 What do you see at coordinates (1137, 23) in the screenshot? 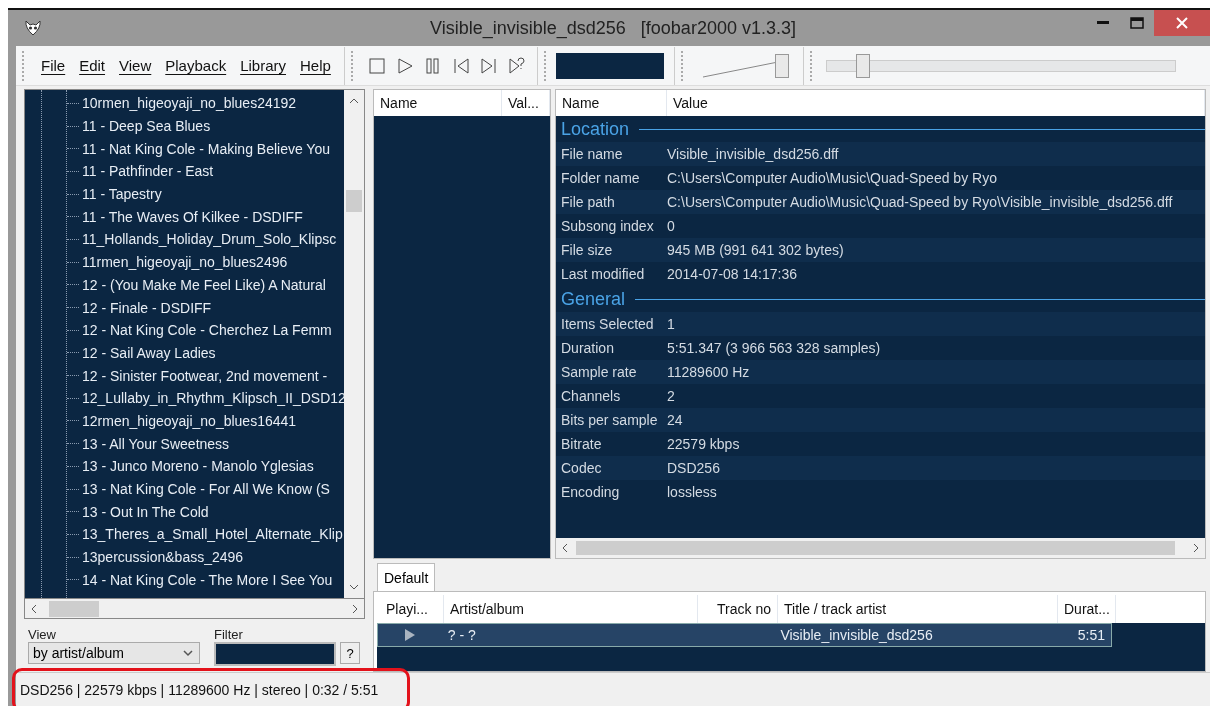
I see `maximize-icon` at bounding box center [1137, 23].